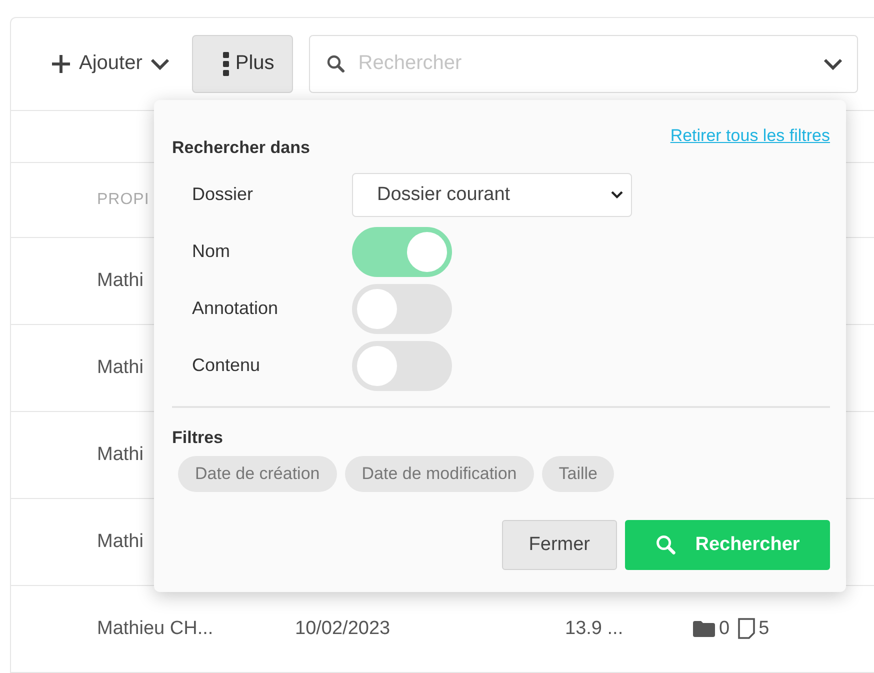 This screenshot has width=874, height=673. Describe the element at coordinates (764, 629) in the screenshot. I see `file-count: 5` at that location.